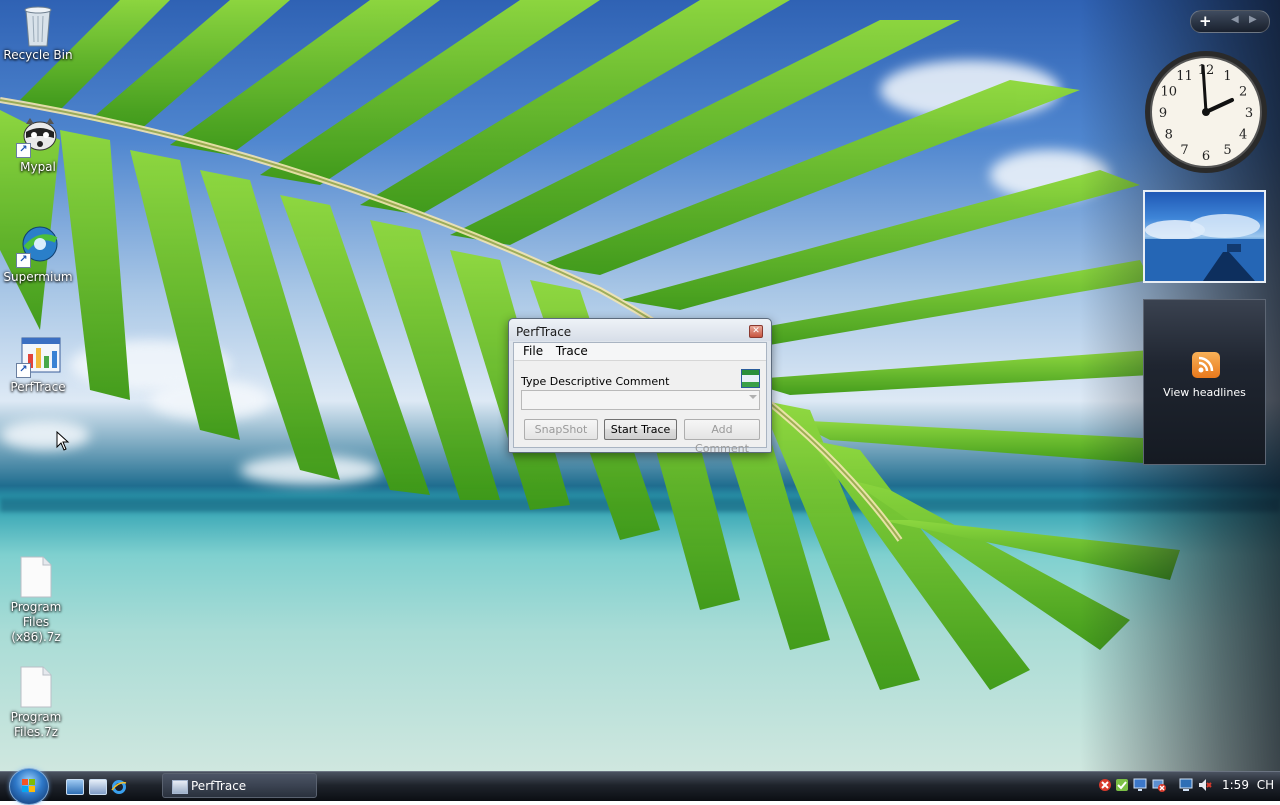 The width and height of the screenshot is (1280, 805). Describe the element at coordinates (1163, 113) in the screenshot. I see `clock-numeral: 9` at that location.